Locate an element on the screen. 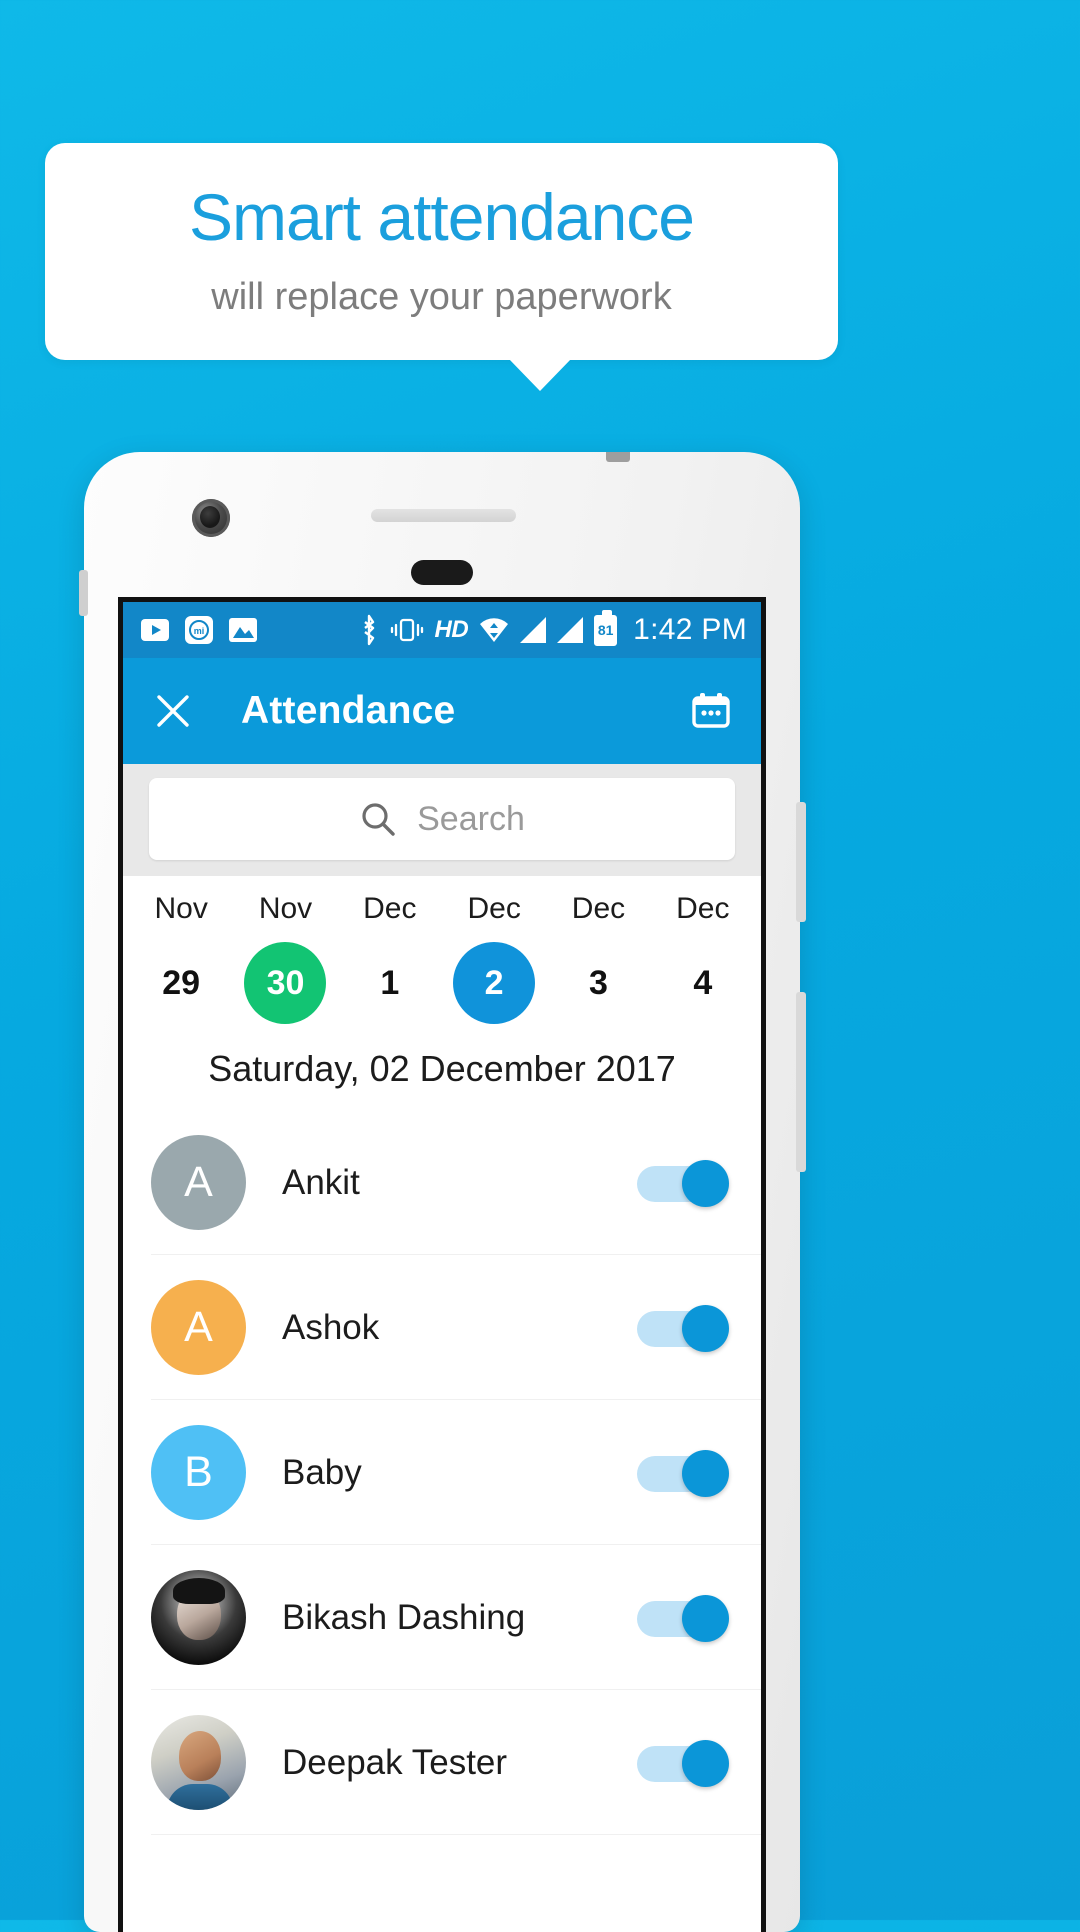 This screenshot has height=1932, width=1080. date-cell: Nov 30 is located at coordinates (285, 958).